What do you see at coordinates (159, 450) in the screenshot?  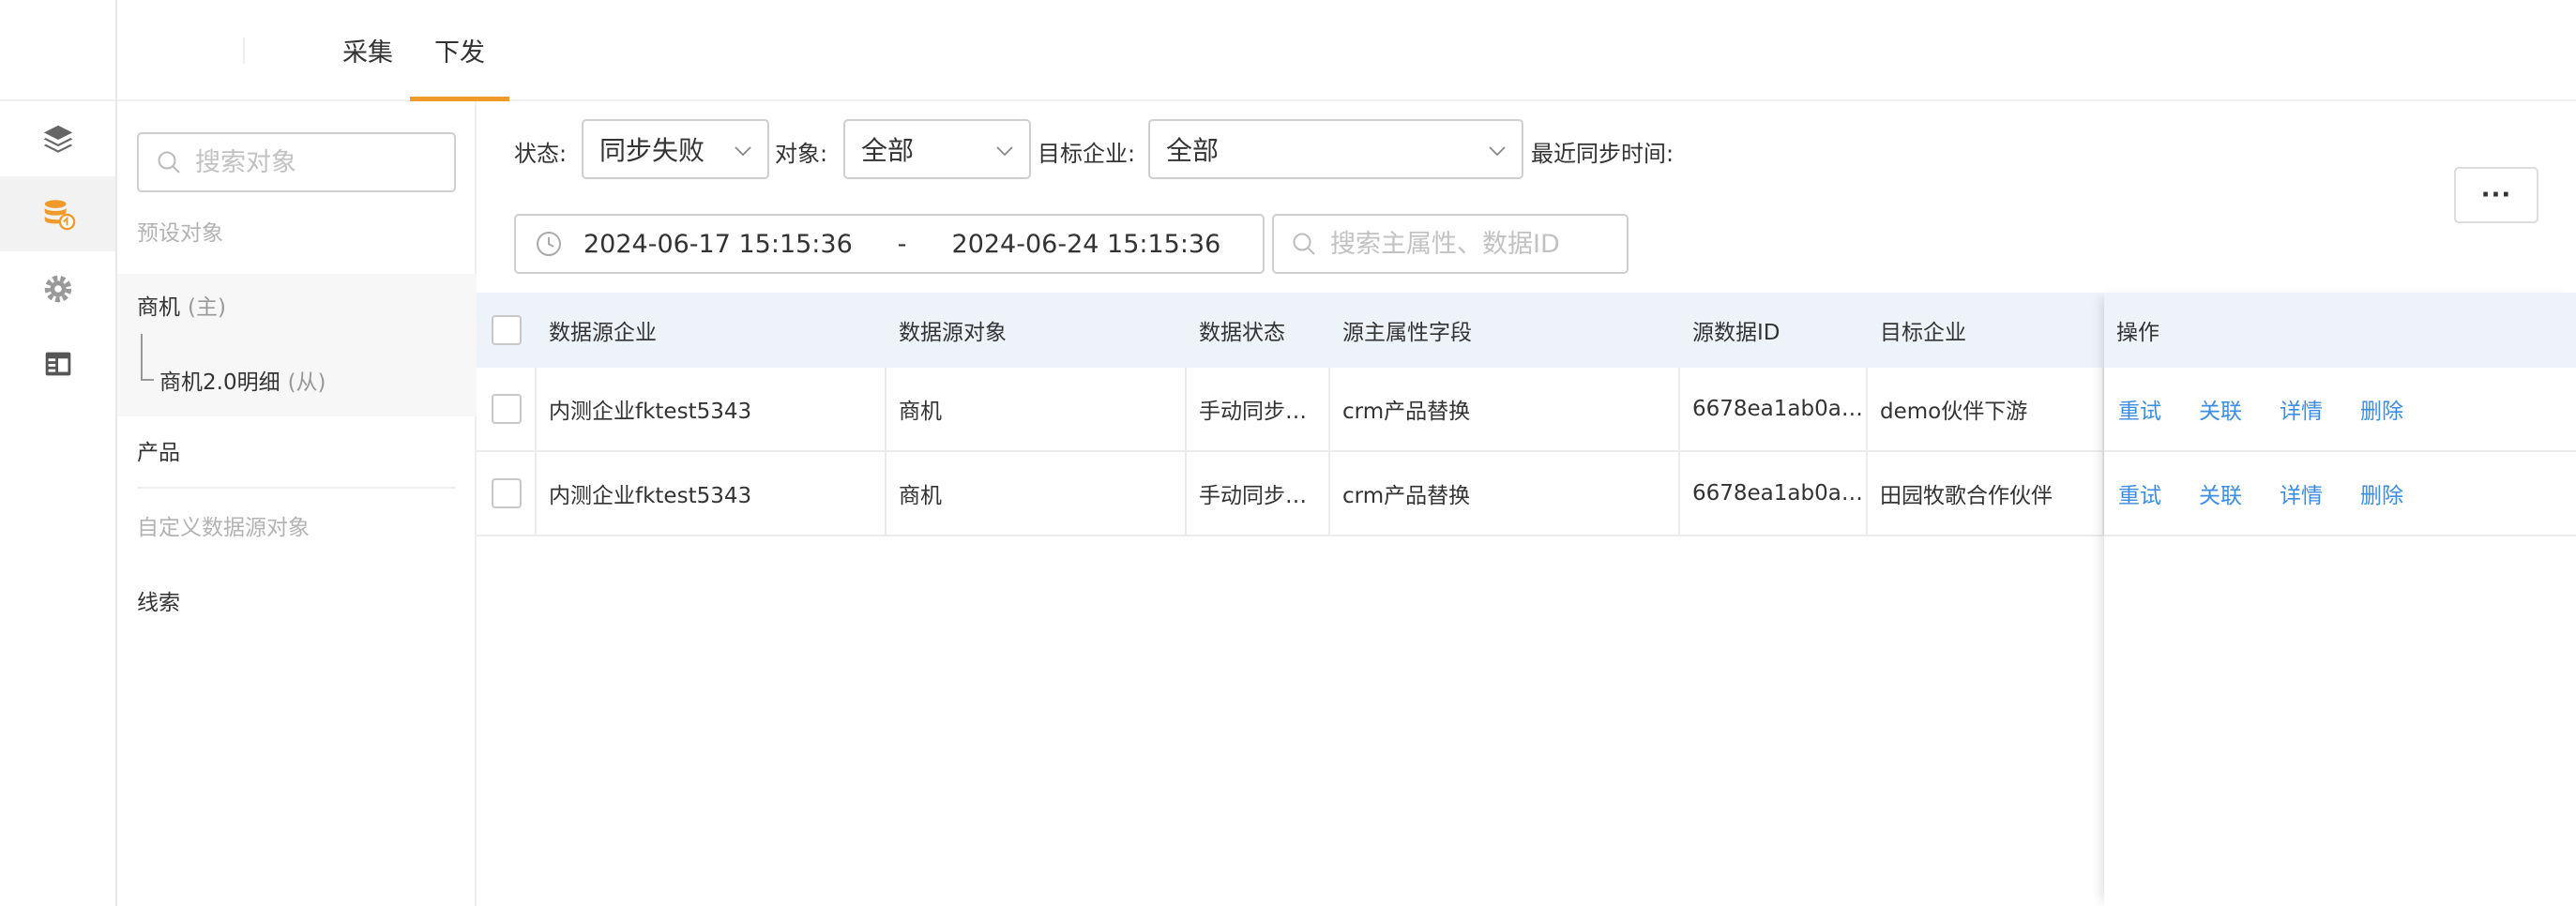 I see `object-item-product: 产品` at bounding box center [159, 450].